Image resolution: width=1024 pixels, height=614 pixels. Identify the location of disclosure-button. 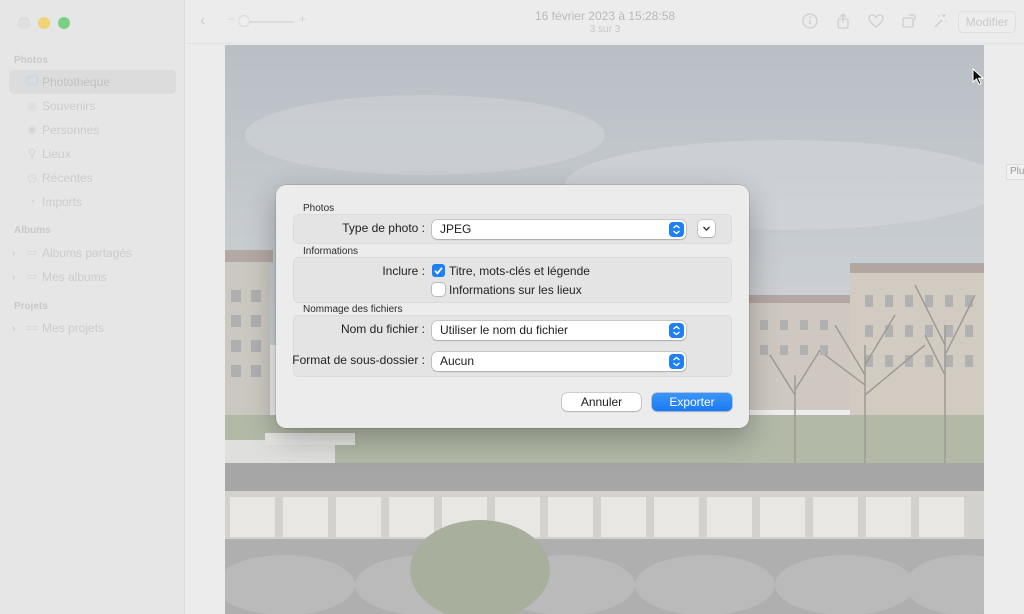
(706, 228).